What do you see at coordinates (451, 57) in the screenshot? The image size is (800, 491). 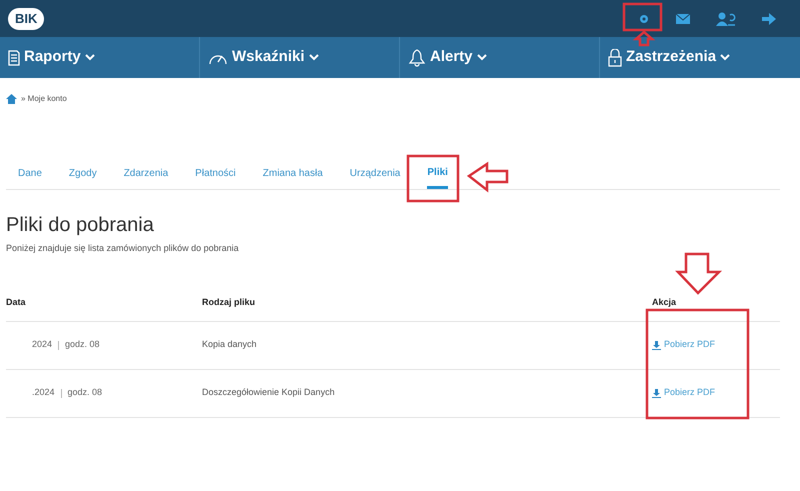 I see `nav-menu-item: Alerty` at bounding box center [451, 57].